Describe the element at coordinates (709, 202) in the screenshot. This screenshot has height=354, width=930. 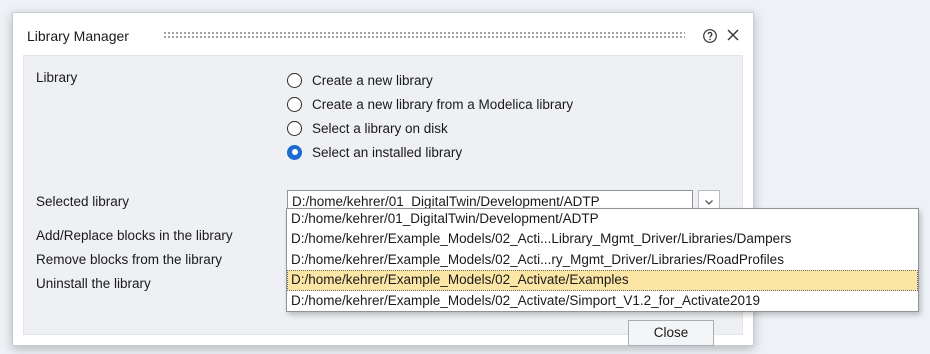
I see `chevron-down-icon` at that location.